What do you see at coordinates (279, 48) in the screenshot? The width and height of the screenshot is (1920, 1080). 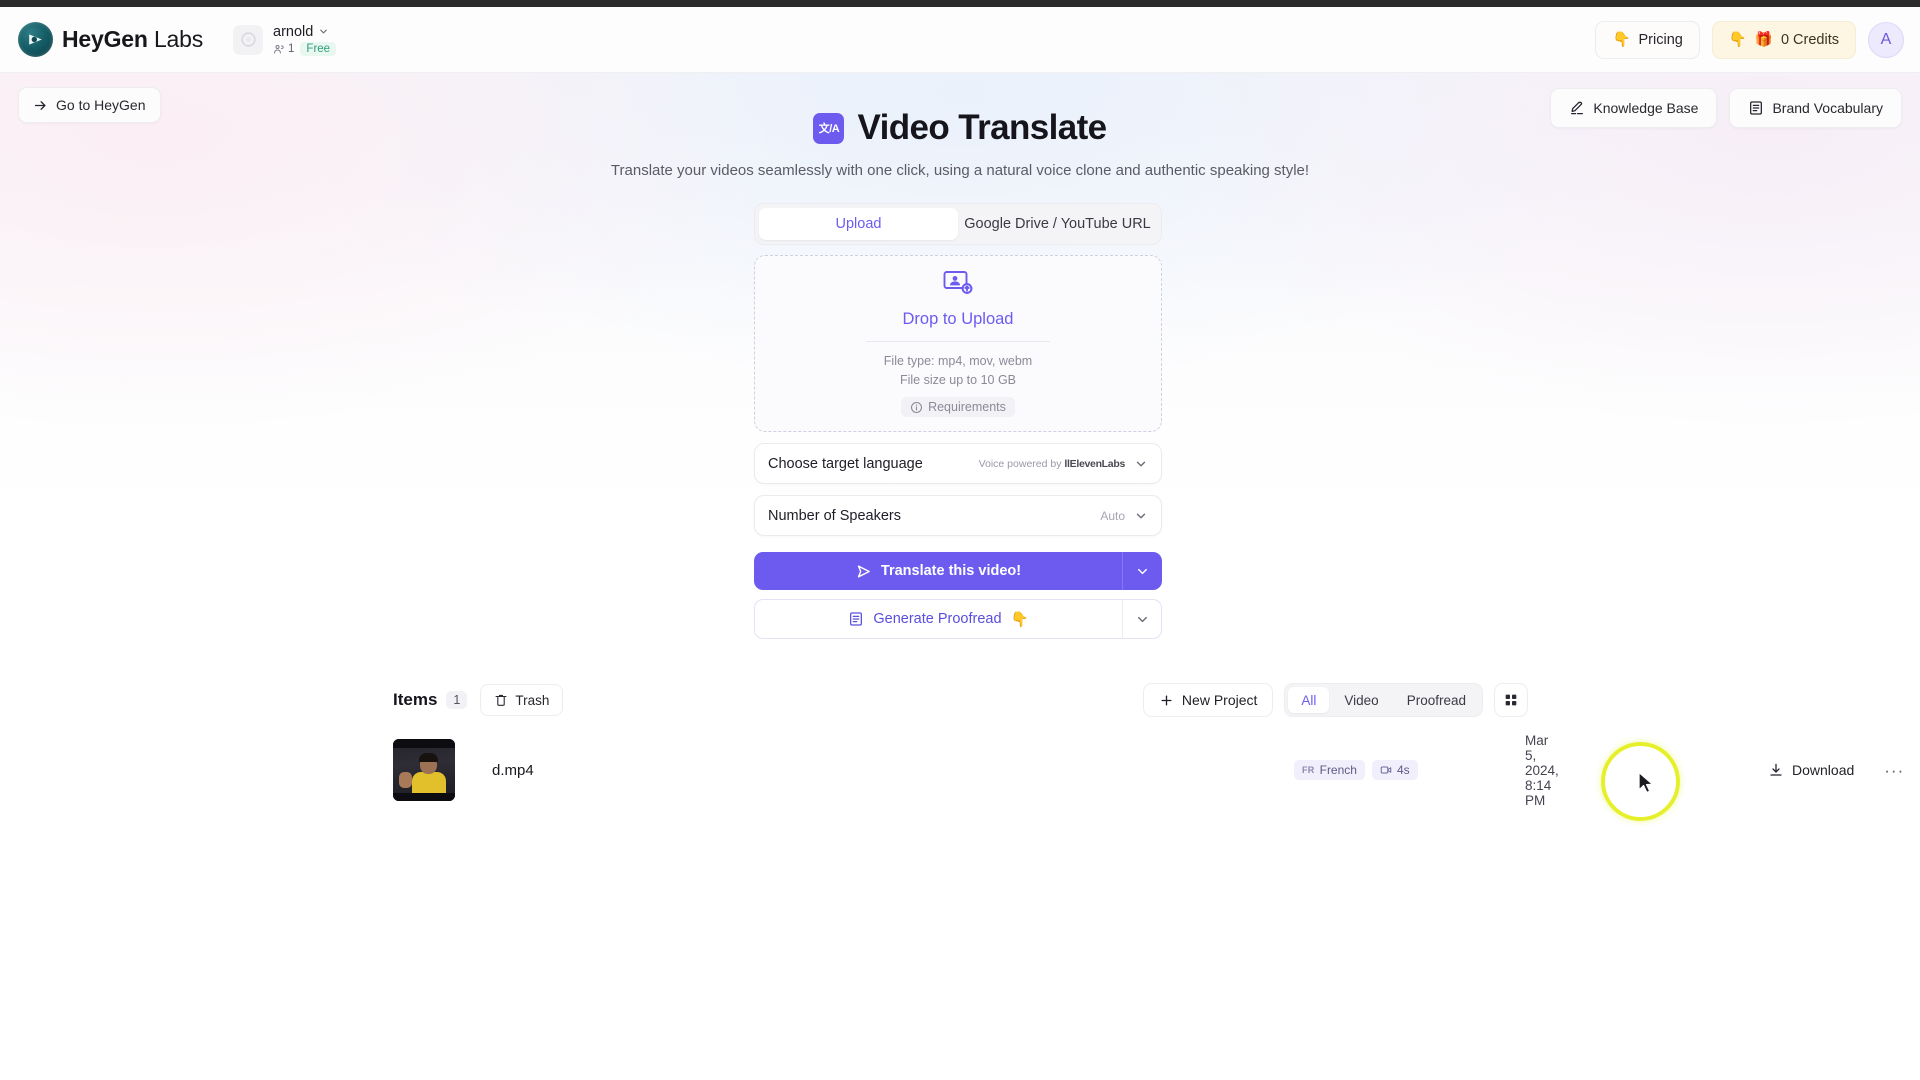 I see `people-icon` at bounding box center [279, 48].